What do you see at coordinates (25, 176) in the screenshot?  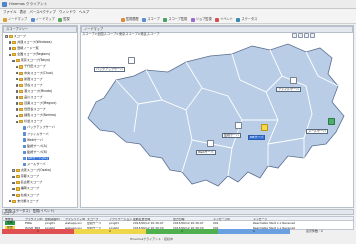 I see `tree-item: + 京都スコープ` at bounding box center [25, 176].